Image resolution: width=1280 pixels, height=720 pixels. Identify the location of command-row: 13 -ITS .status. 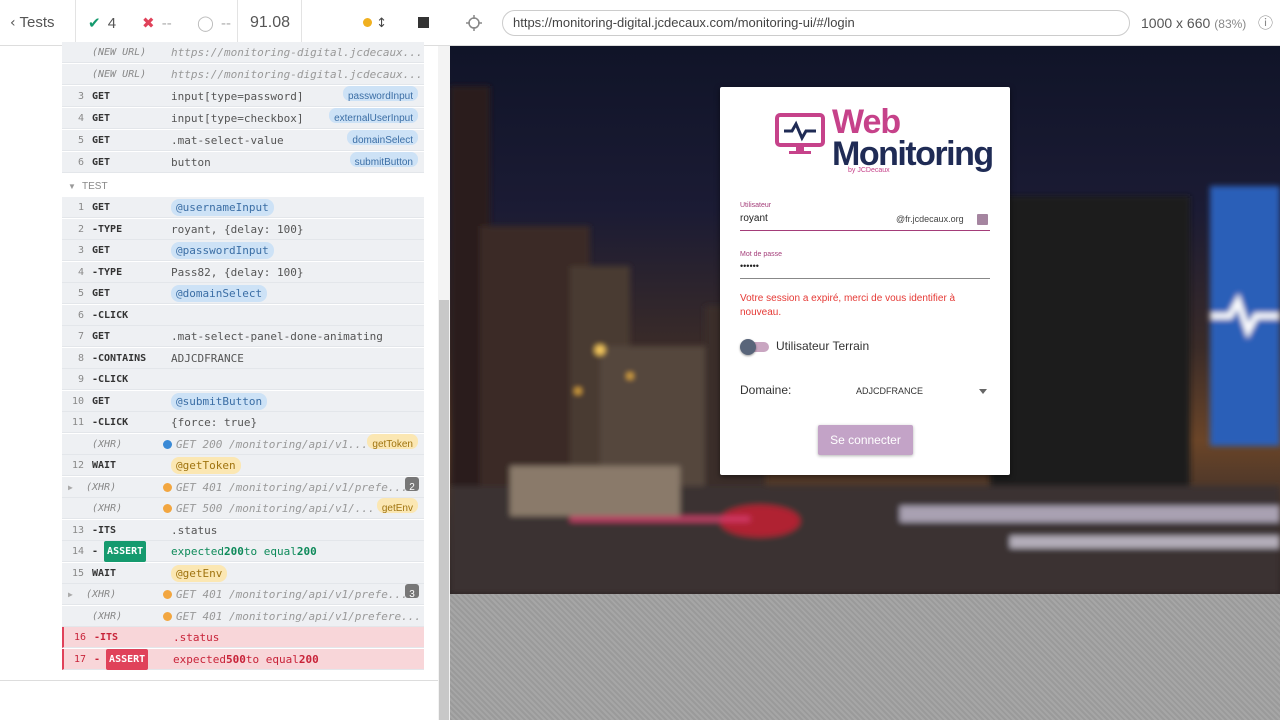
(243, 530).